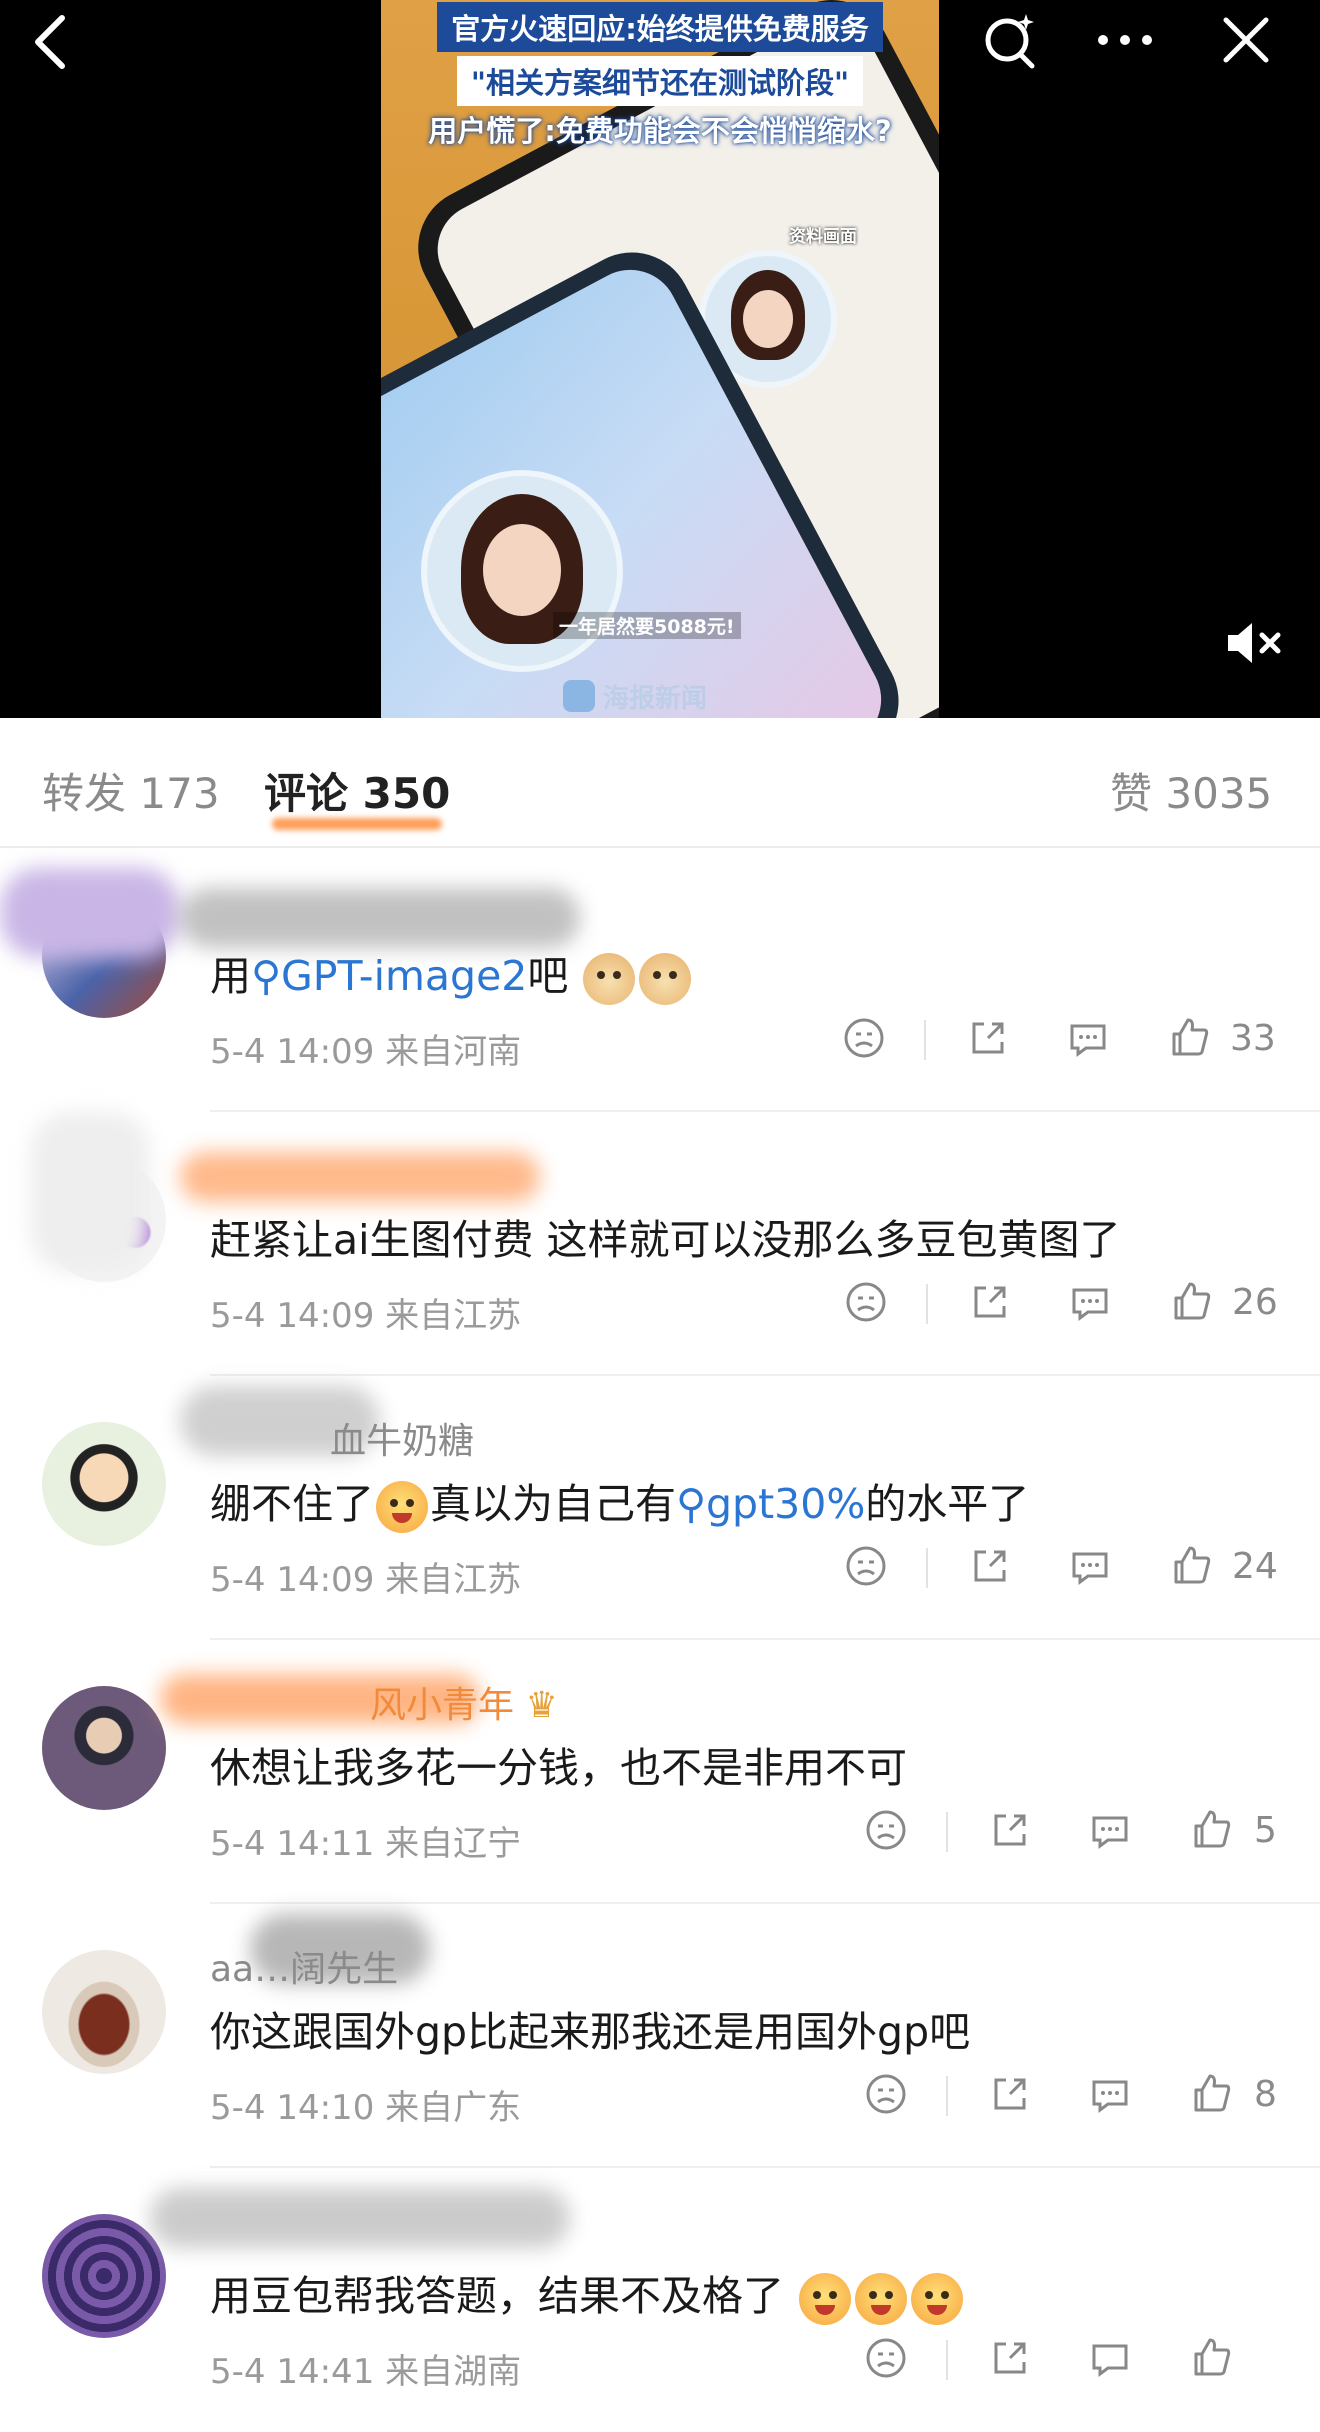 Image resolution: width=1320 pixels, height=2432 pixels. What do you see at coordinates (402, 1438) in the screenshot?
I see `username: 血牛奶糖` at bounding box center [402, 1438].